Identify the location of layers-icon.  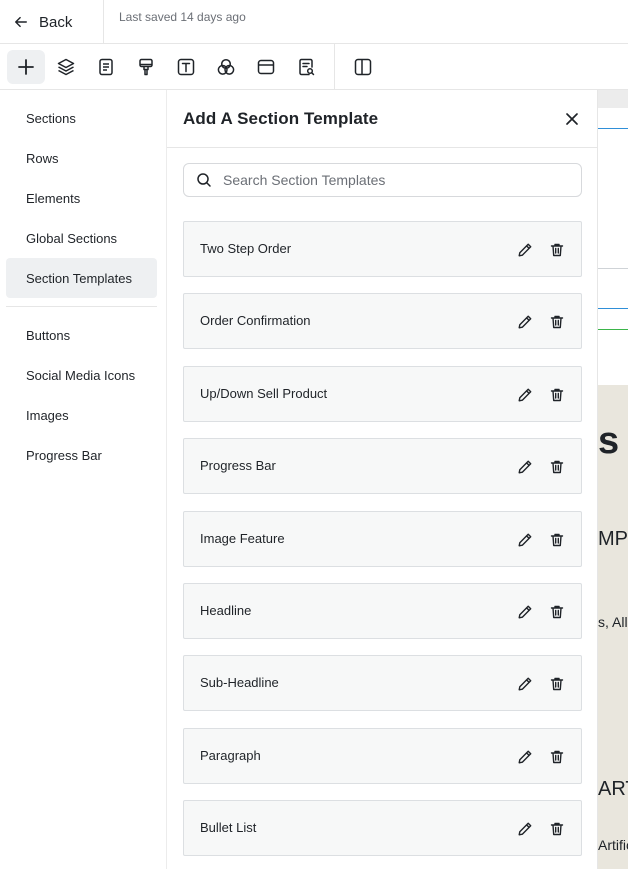
(66, 67).